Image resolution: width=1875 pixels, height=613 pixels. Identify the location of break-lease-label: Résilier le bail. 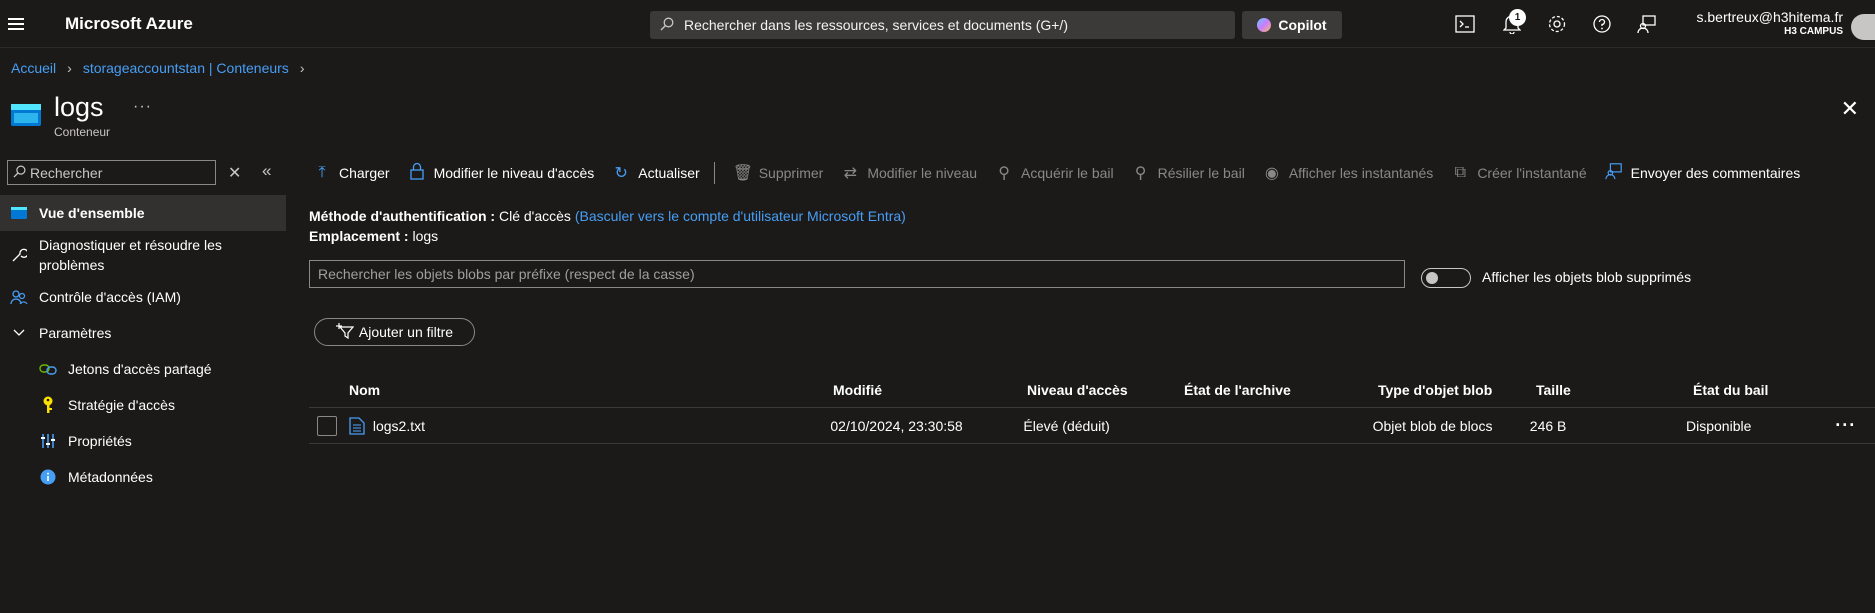
(1201, 173).